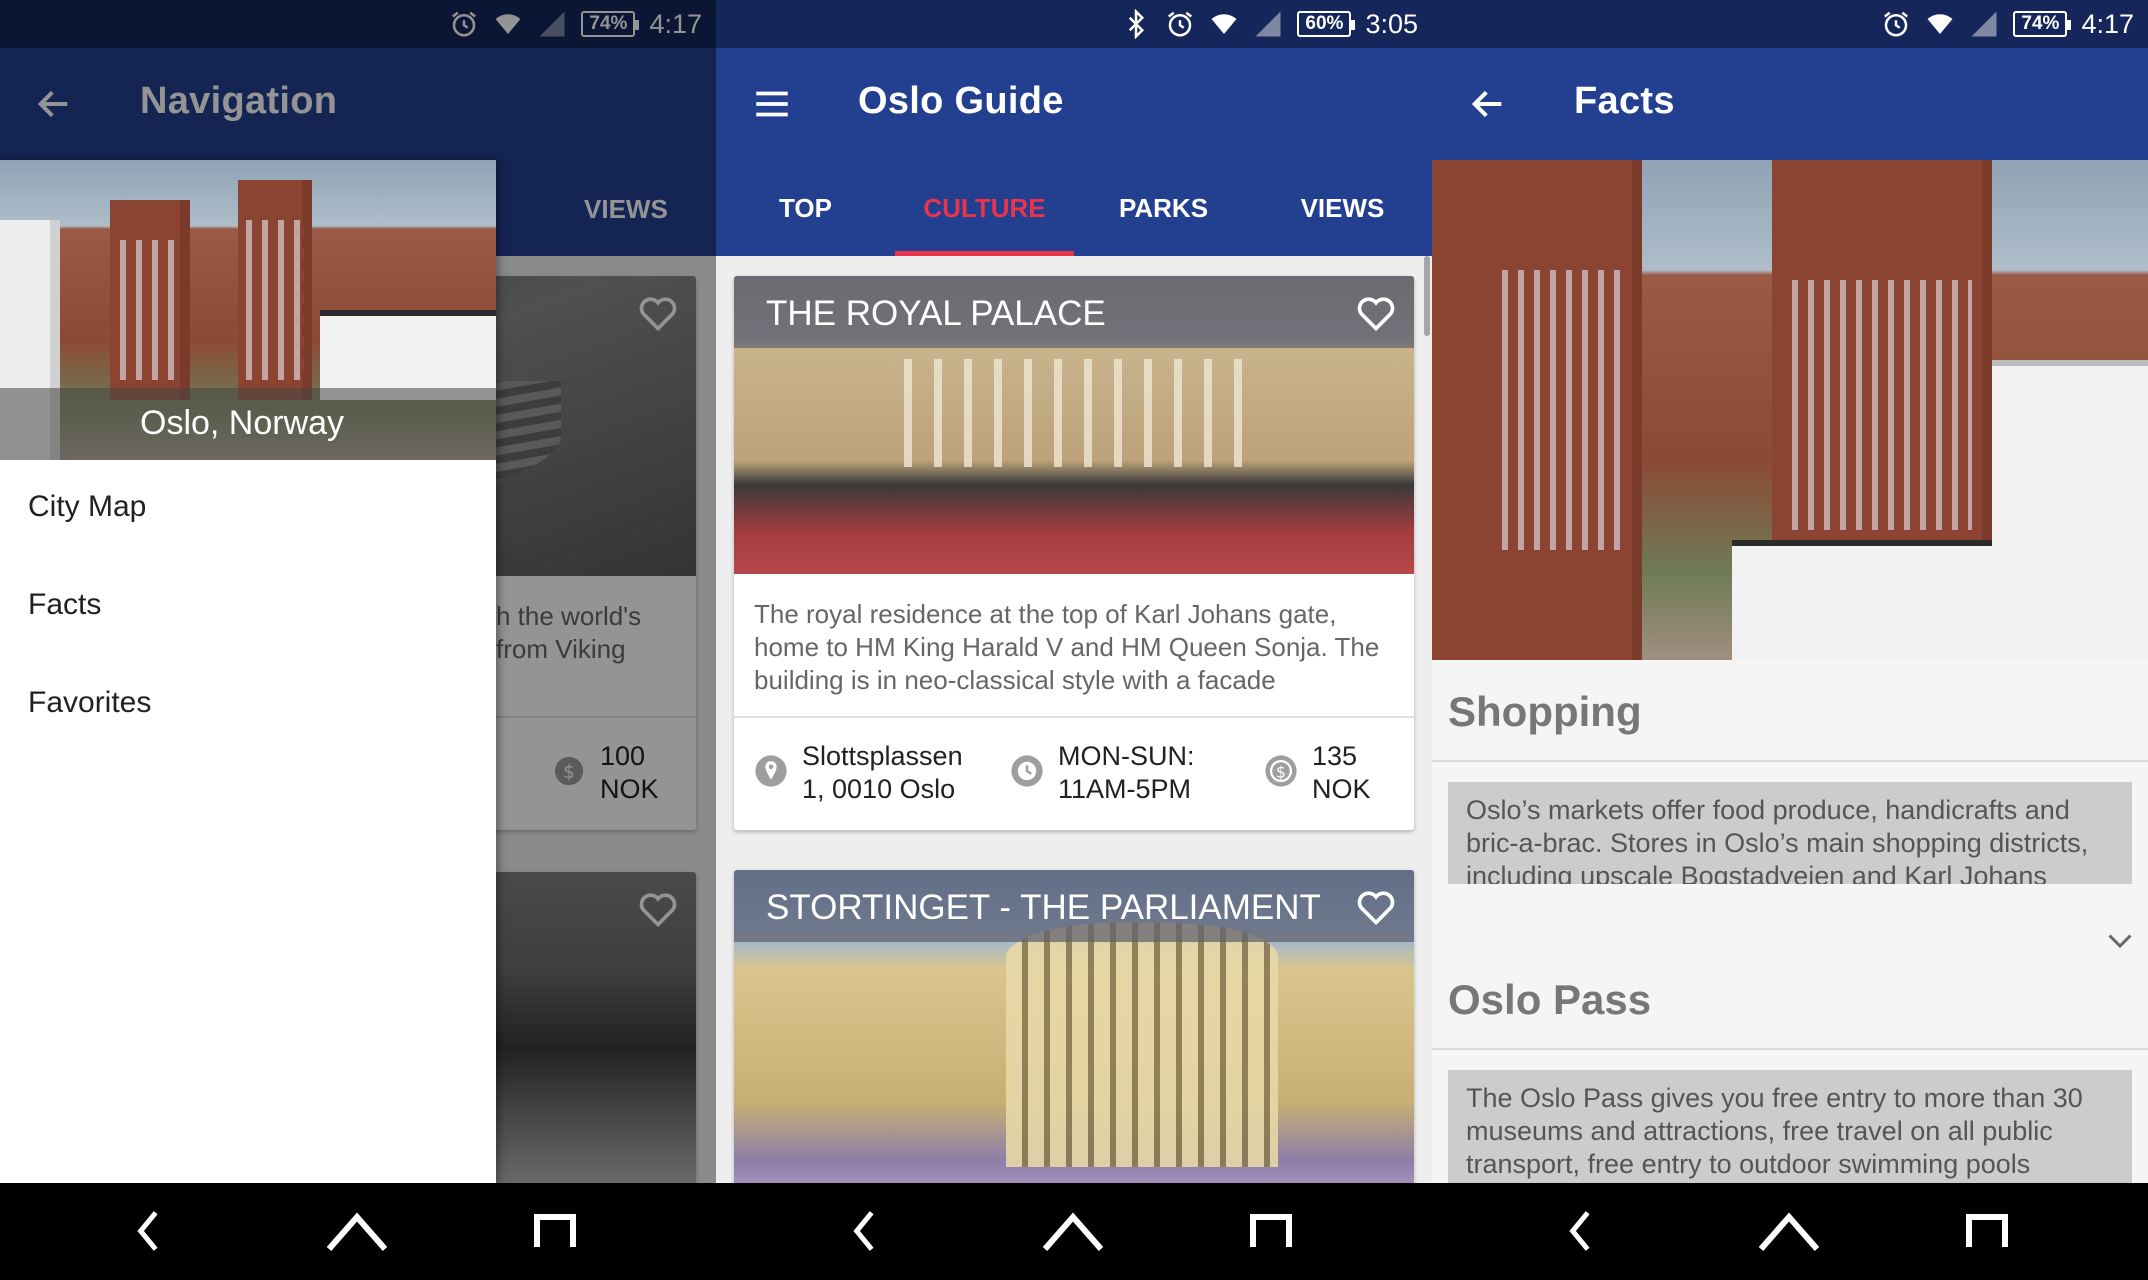 The width and height of the screenshot is (2148, 1280). I want to click on address-text: Slottsplassen 1, 0010 Oslo, so click(882, 772).